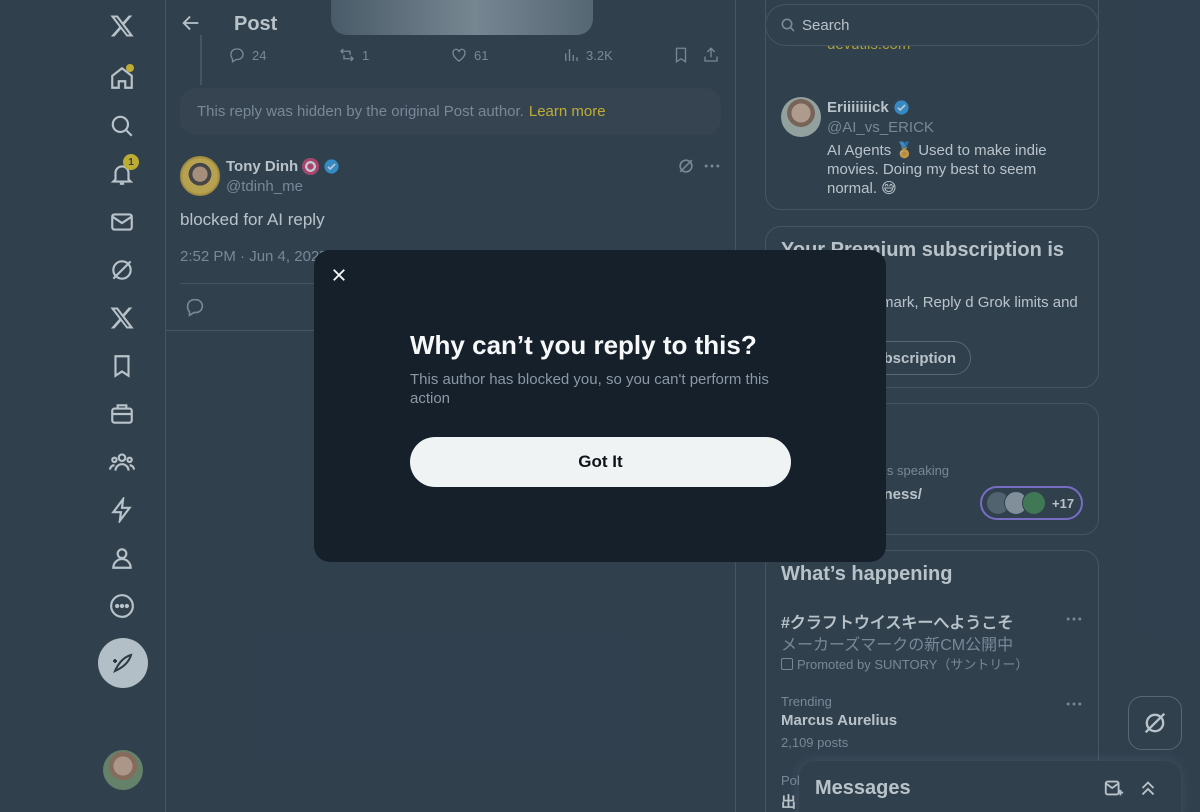 Image resolution: width=1200 pixels, height=812 pixels. Describe the element at coordinates (600, 462) in the screenshot. I see `got-it-button: Got It` at that location.